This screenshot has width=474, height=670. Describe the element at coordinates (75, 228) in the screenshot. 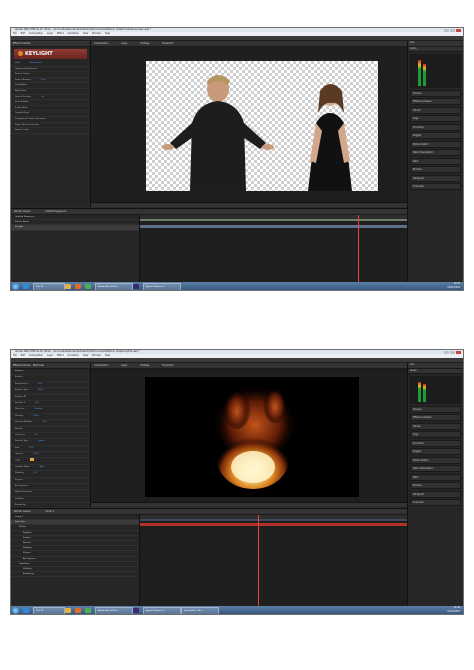

I see `layer-row: Keylight` at that location.